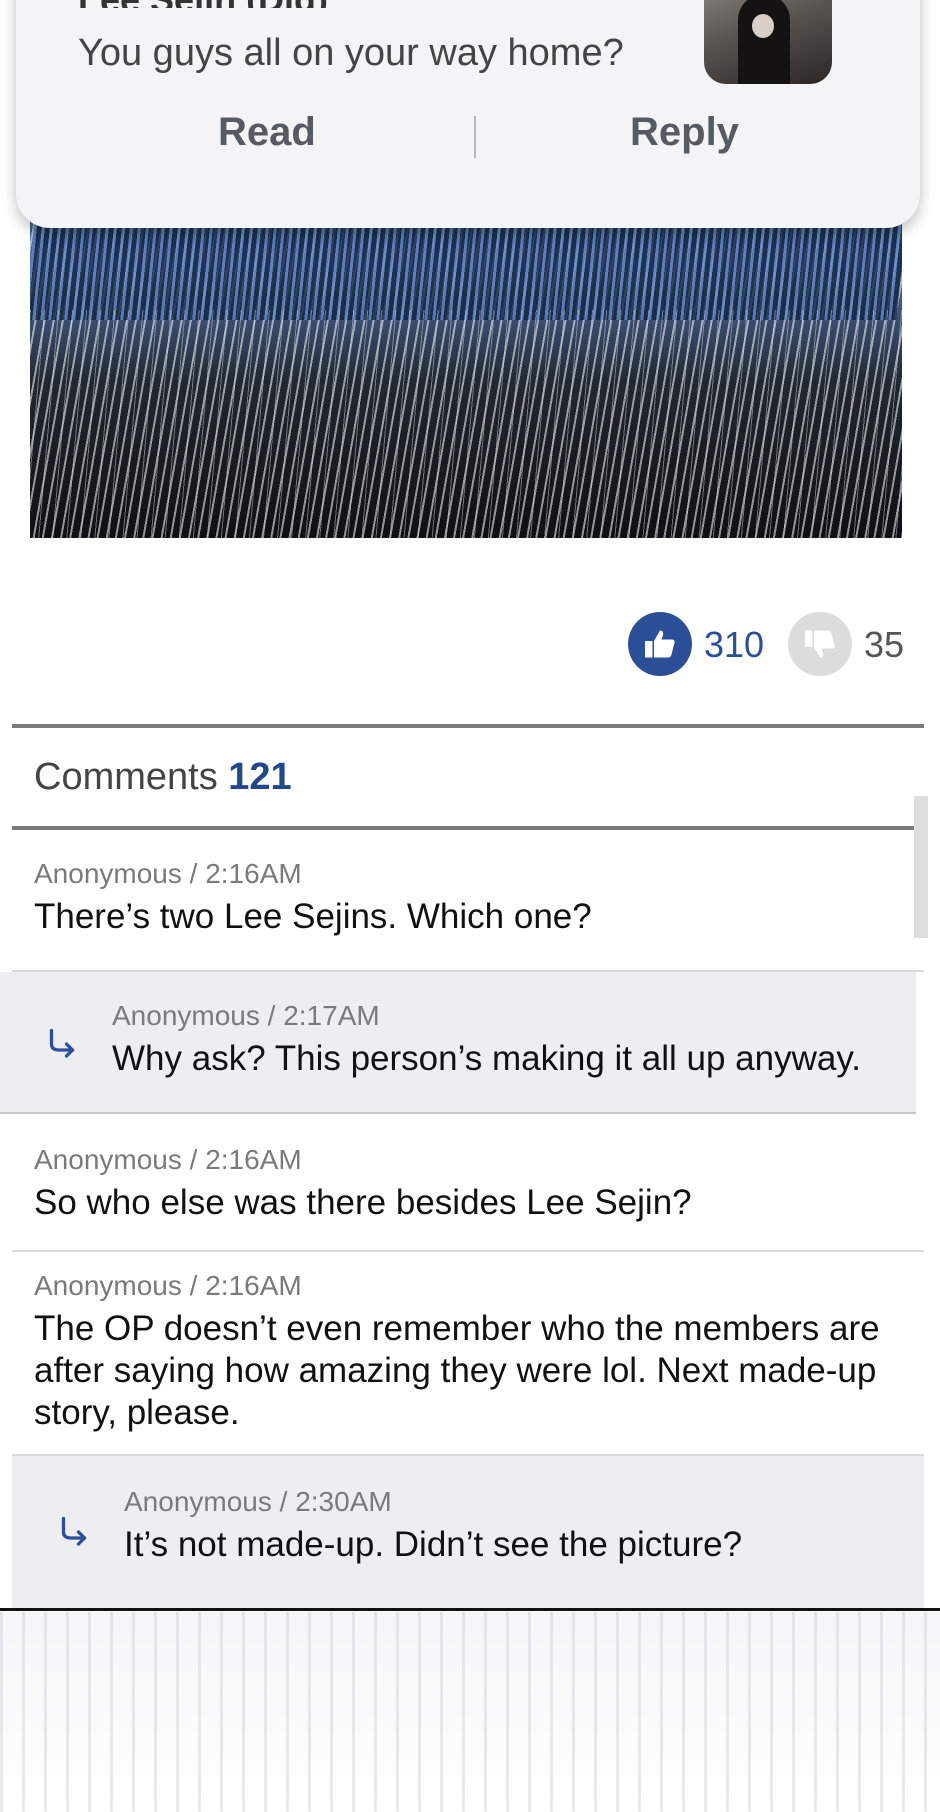 The image size is (940, 1812). Describe the element at coordinates (351, 53) in the screenshot. I see `notification-message: You guys all on your way home?` at that location.